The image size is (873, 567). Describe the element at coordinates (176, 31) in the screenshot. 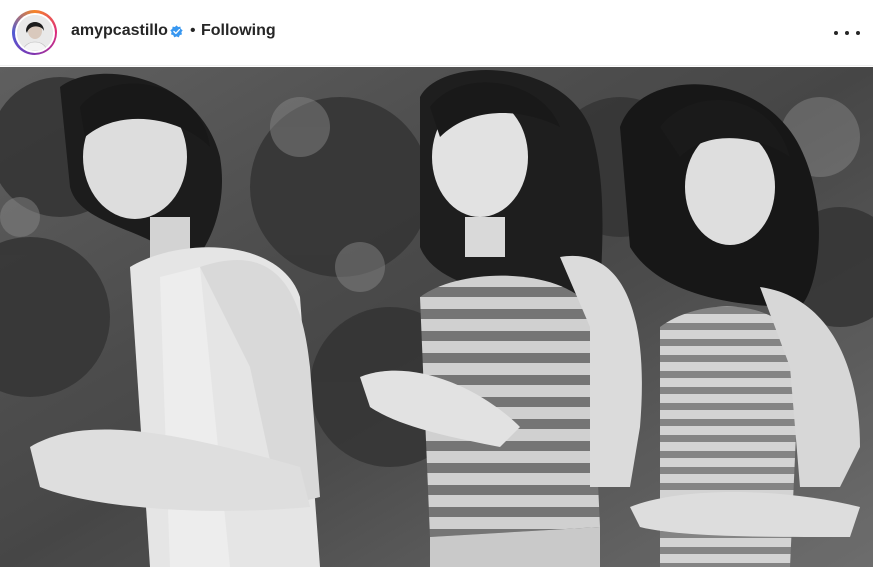

I see `verified-badge-icon` at that location.